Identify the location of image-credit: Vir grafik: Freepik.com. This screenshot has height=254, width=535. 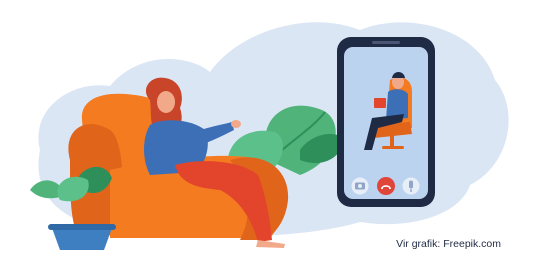
(448, 244).